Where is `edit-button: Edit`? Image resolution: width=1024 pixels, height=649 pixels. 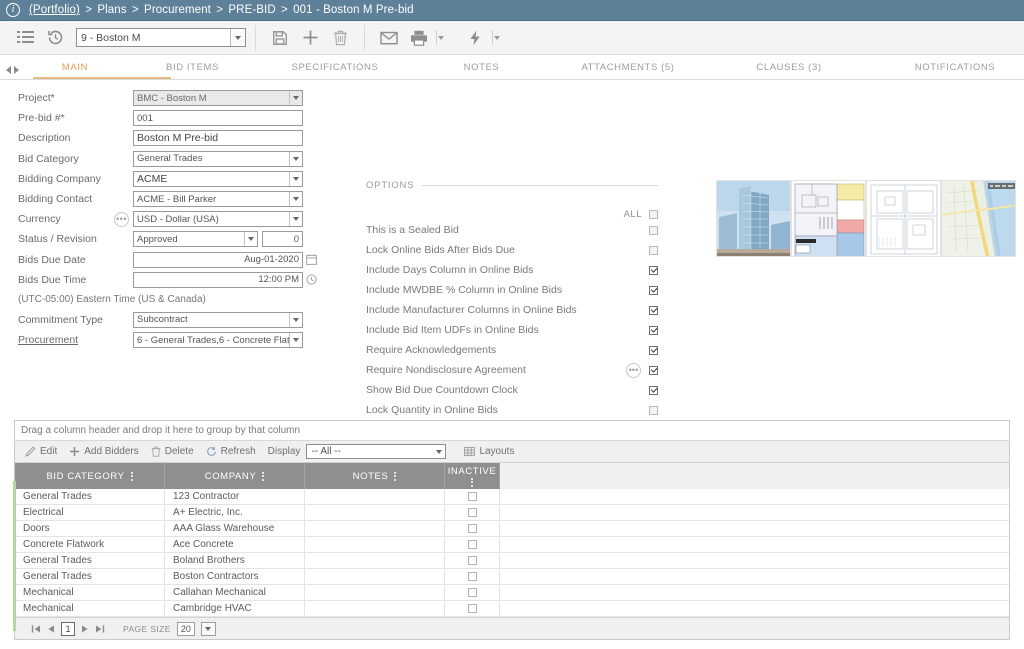 edit-button: Edit is located at coordinates (45, 451).